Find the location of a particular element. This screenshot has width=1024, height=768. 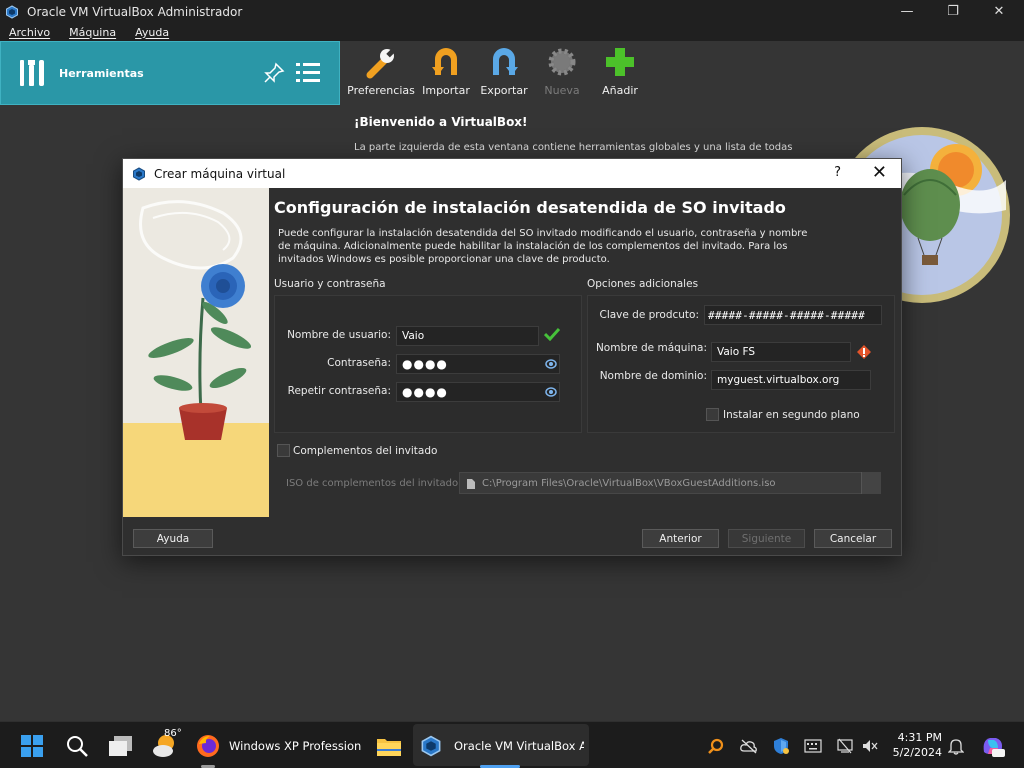

user-group-title: Usuario y contraseña is located at coordinates (330, 284).